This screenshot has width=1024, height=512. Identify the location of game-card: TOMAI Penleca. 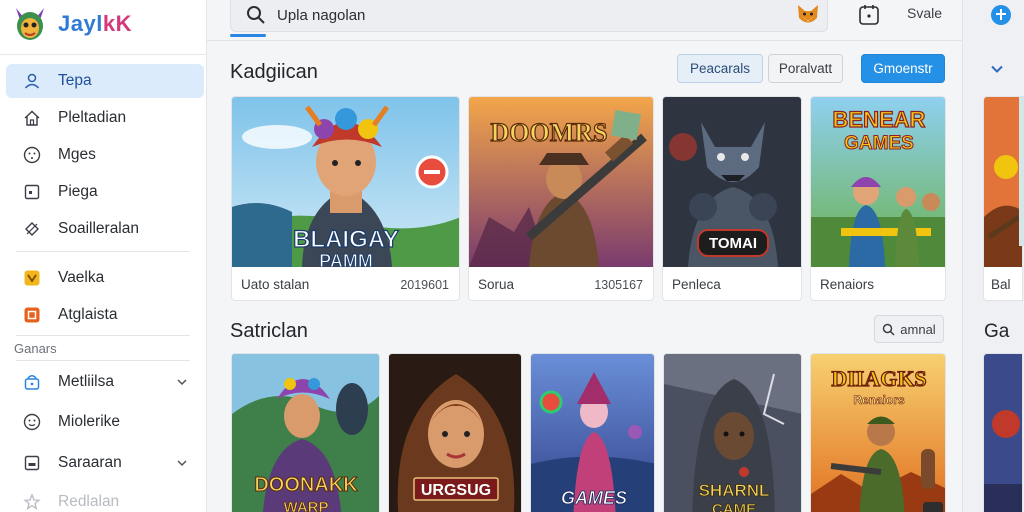
(732, 198).